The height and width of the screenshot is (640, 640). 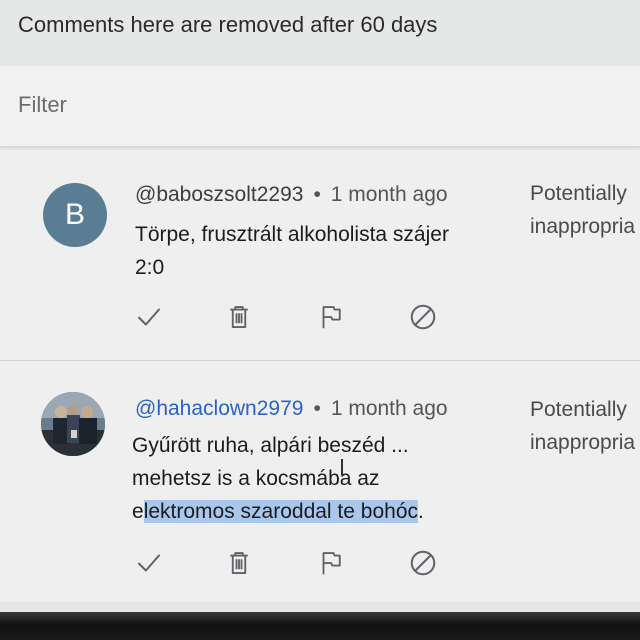 What do you see at coordinates (421, 511) in the screenshot?
I see `text-segment: .` at bounding box center [421, 511].